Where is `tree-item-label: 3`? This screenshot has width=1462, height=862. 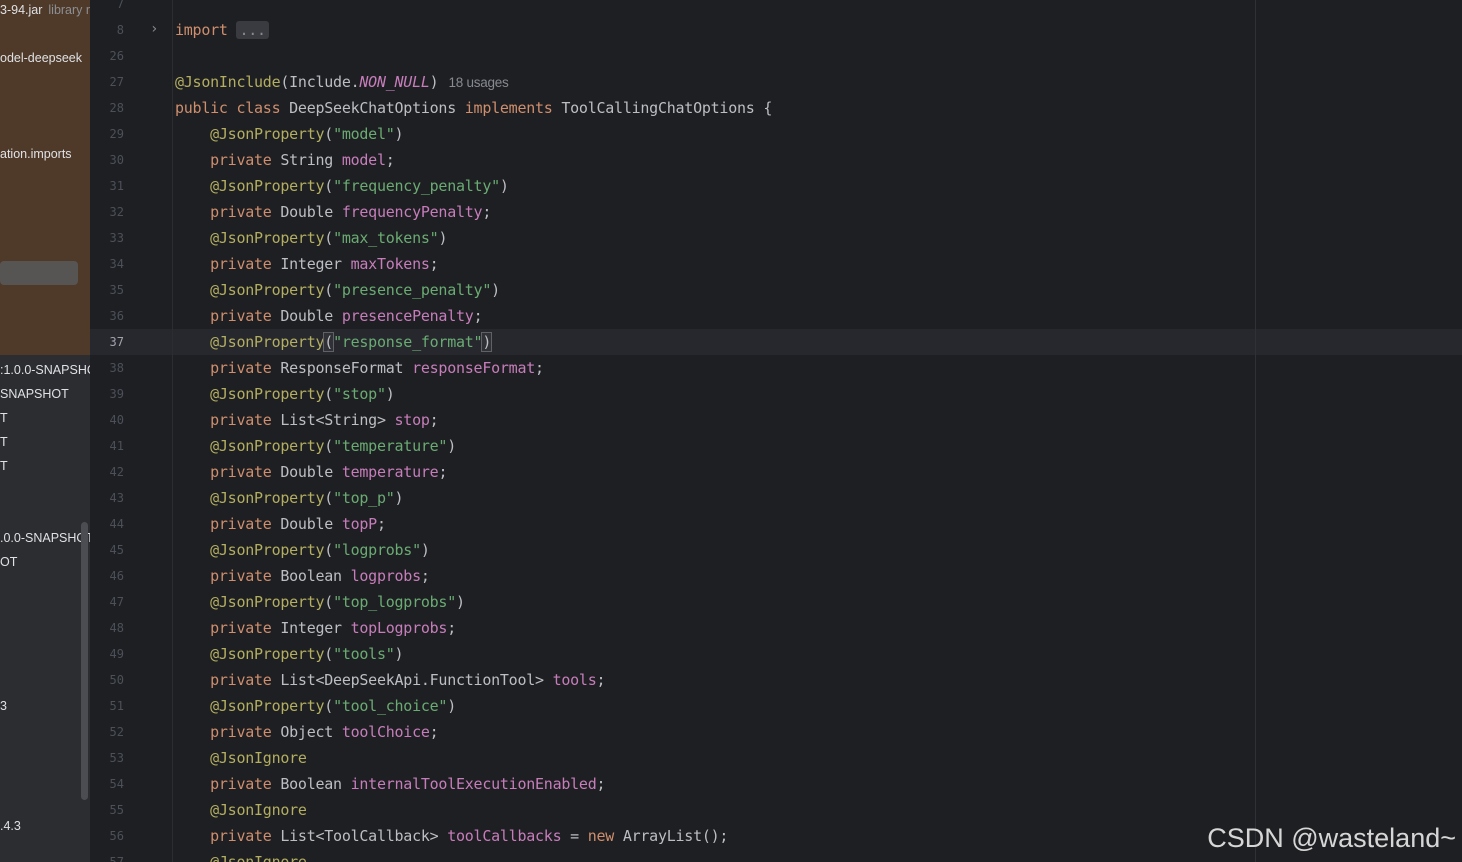 tree-item-label: 3 is located at coordinates (3, 706).